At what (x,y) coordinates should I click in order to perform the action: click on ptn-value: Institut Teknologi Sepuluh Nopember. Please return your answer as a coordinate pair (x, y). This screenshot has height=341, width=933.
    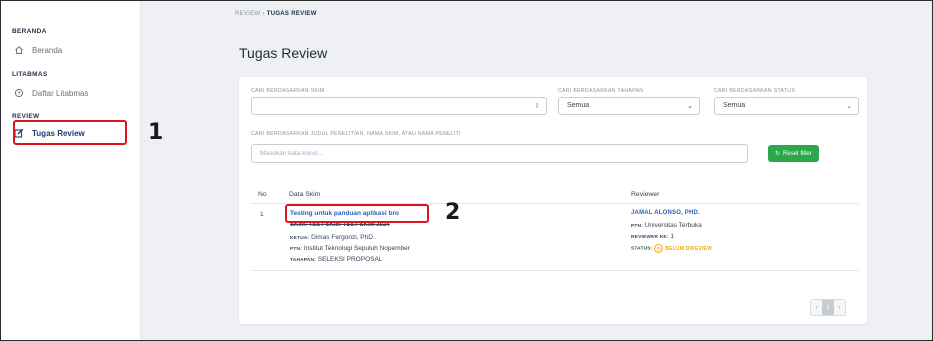
    Looking at the image, I should click on (356, 248).